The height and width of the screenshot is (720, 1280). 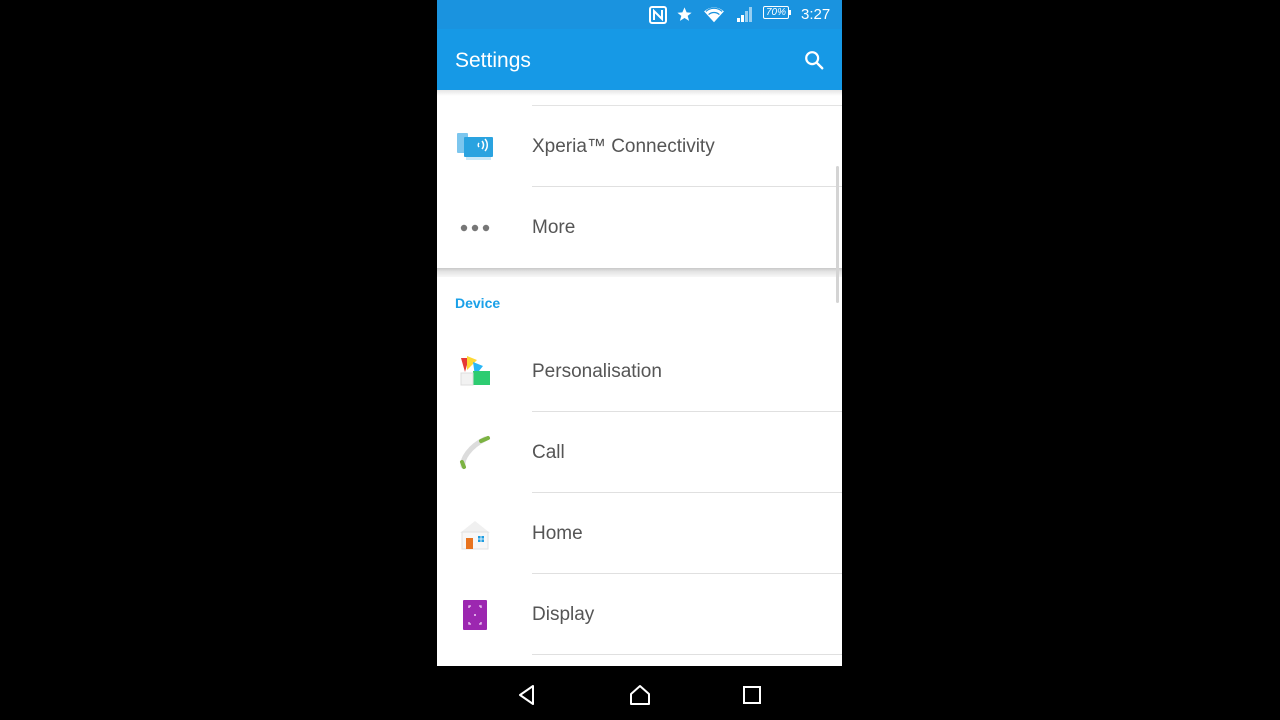 I want to click on settings-item-xperia-connectivity: Xperia™ Connectivity, so click(x=639, y=146).